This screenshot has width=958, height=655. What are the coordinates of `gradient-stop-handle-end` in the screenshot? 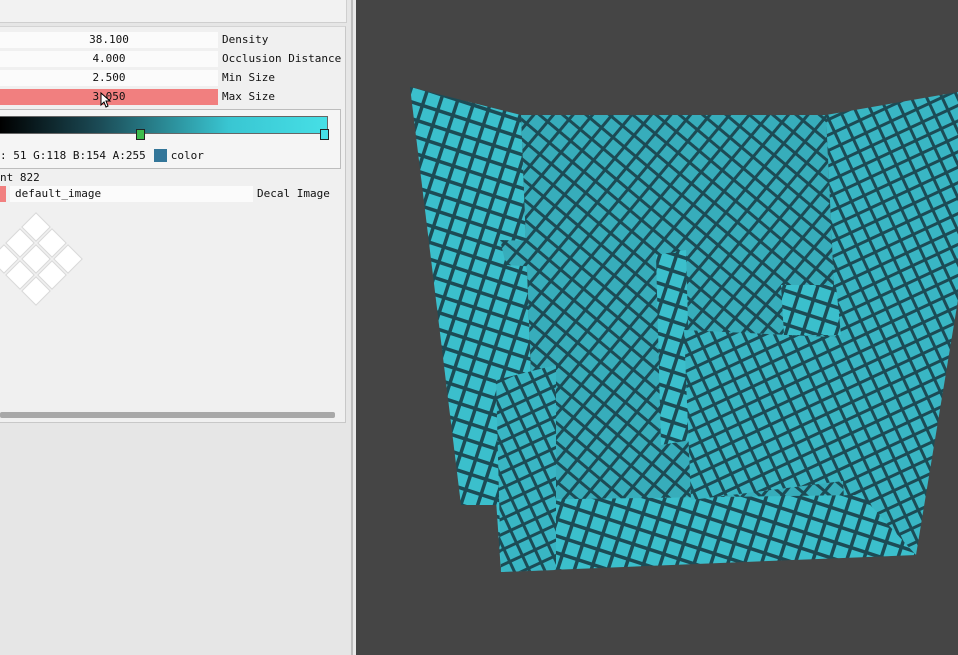 It's located at (324, 134).